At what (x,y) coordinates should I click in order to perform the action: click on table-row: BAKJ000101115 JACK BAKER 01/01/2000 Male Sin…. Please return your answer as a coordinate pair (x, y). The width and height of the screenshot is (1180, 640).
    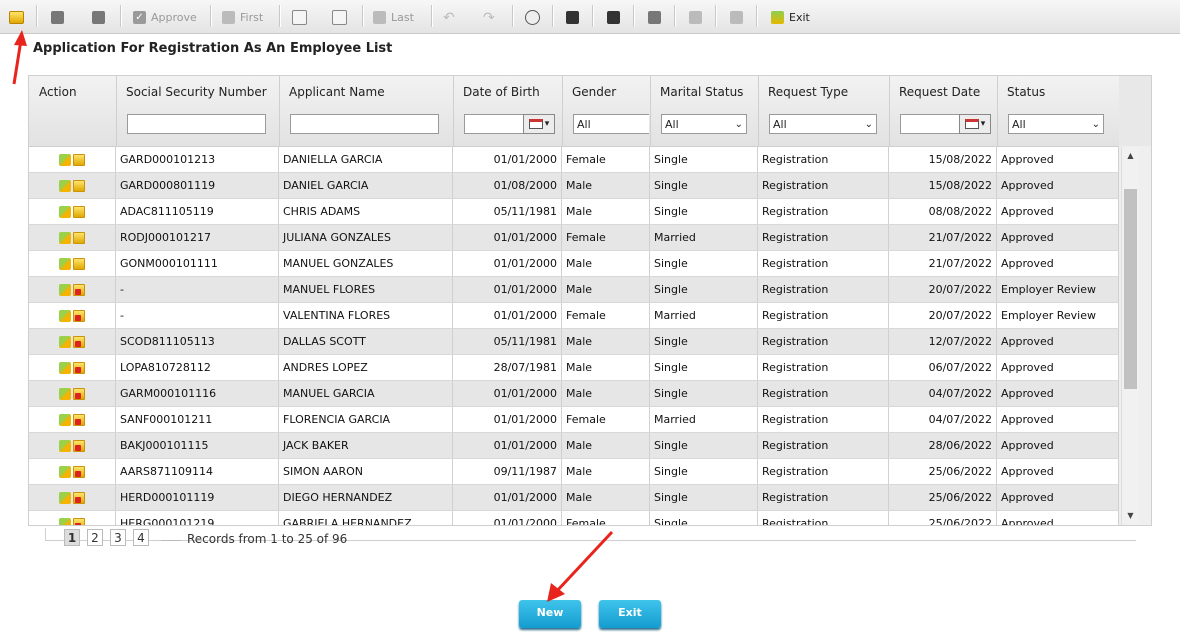
    Looking at the image, I should click on (574, 446).